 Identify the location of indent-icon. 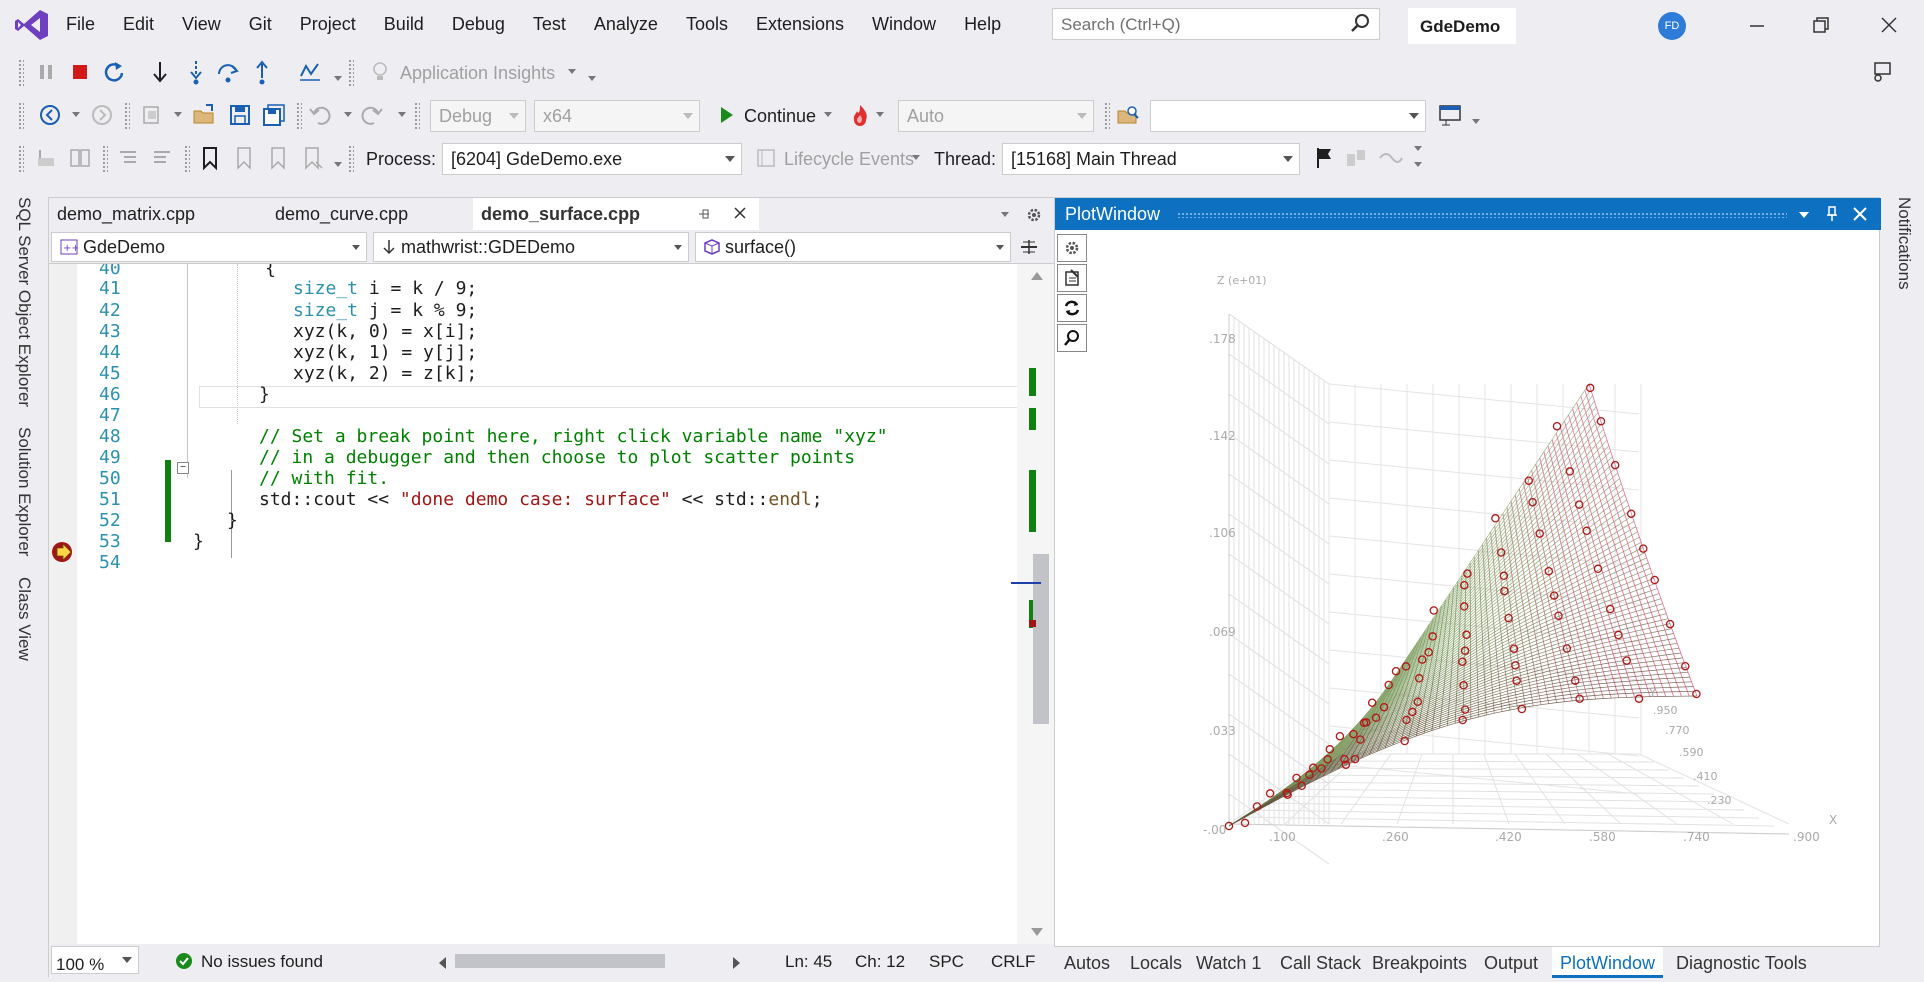
(128, 158).